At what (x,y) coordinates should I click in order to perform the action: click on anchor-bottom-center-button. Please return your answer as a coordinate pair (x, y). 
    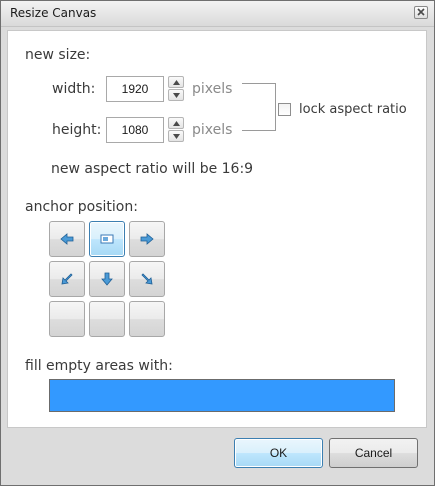
    Looking at the image, I should click on (107, 319).